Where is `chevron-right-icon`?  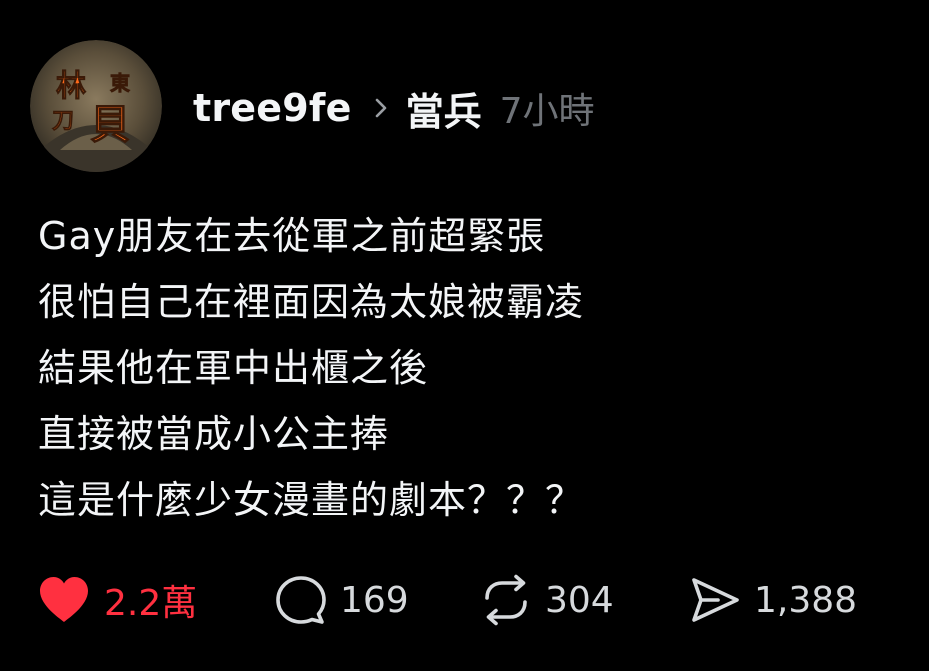 chevron-right-icon is located at coordinates (380, 108).